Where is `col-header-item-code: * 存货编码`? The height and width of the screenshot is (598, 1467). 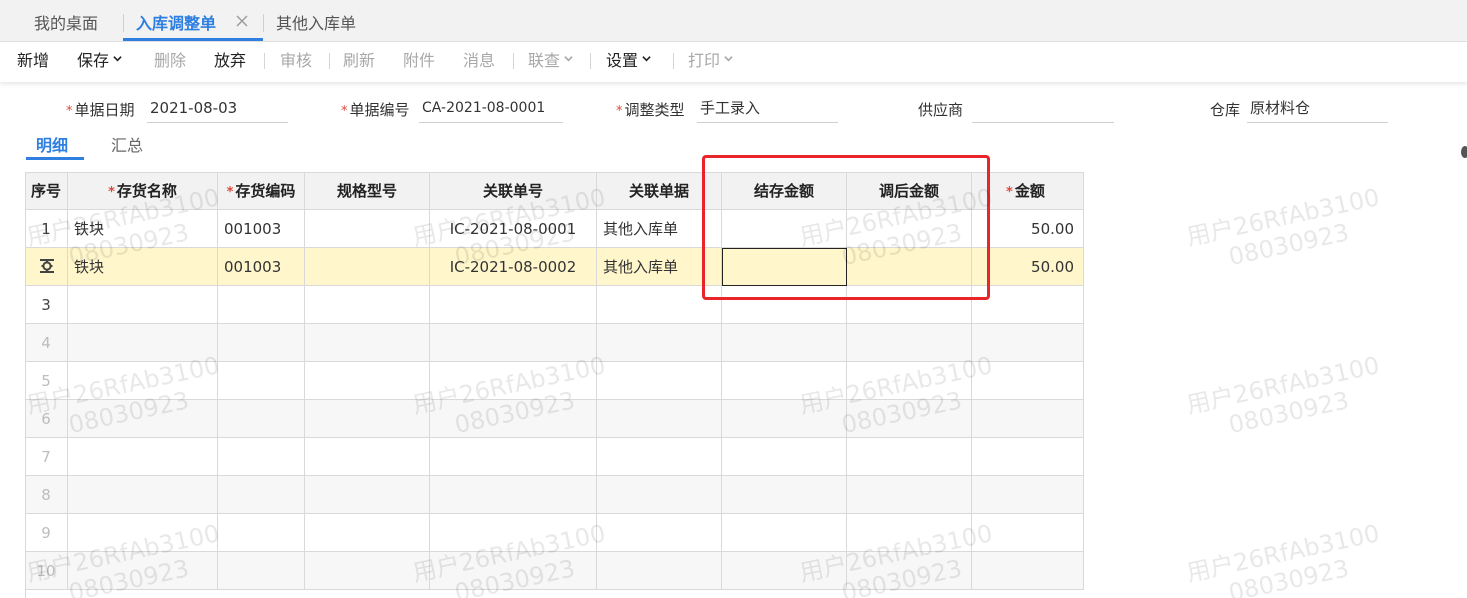 col-header-item-code: * 存货编码 is located at coordinates (261, 191).